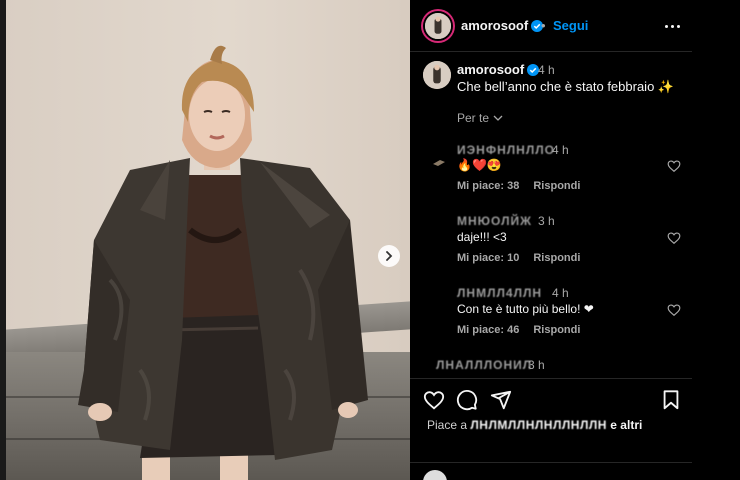  What do you see at coordinates (624, 425) in the screenshot?
I see `likes-suffix: e altri` at bounding box center [624, 425].